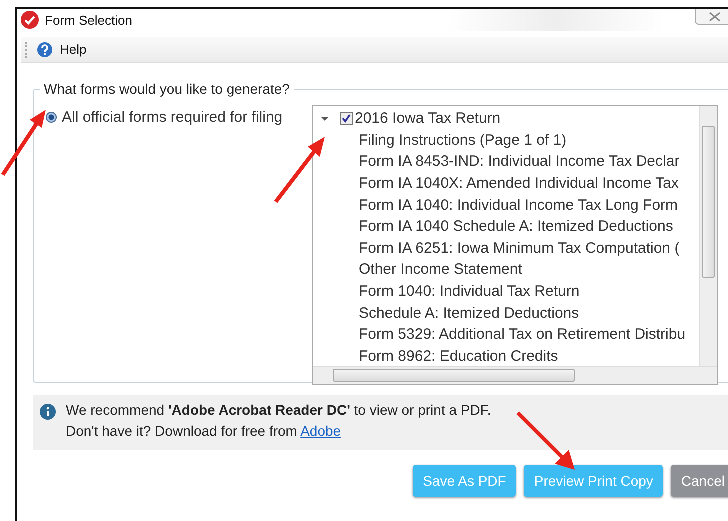 The height and width of the screenshot is (521, 728). Describe the element at coordinates (325, 118) in the screenshot. I see `expand-arrow-icon` at that location.